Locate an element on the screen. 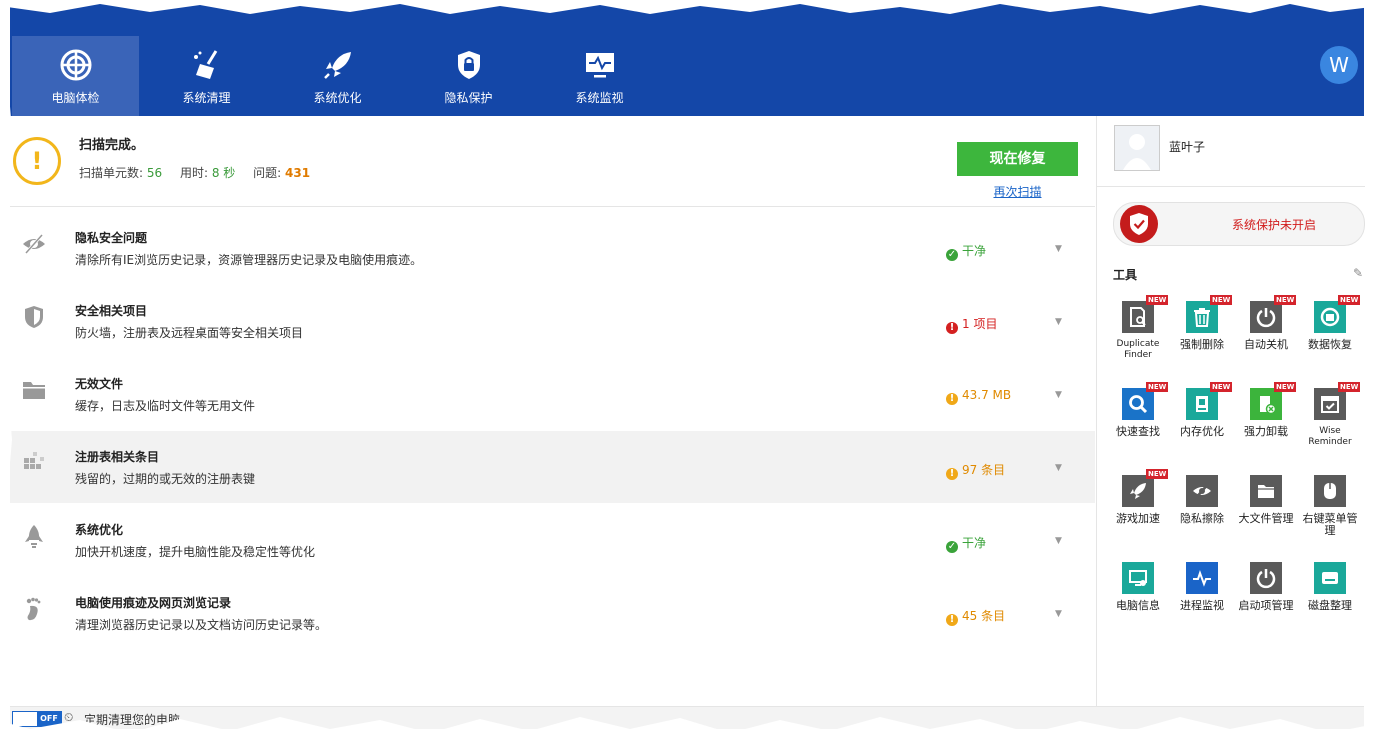 Image resolution: width=1380 pixels, height=739 pixels. row-description: 缓存，日志及临时文件等无用文件 is located at coordinates (165, 406).